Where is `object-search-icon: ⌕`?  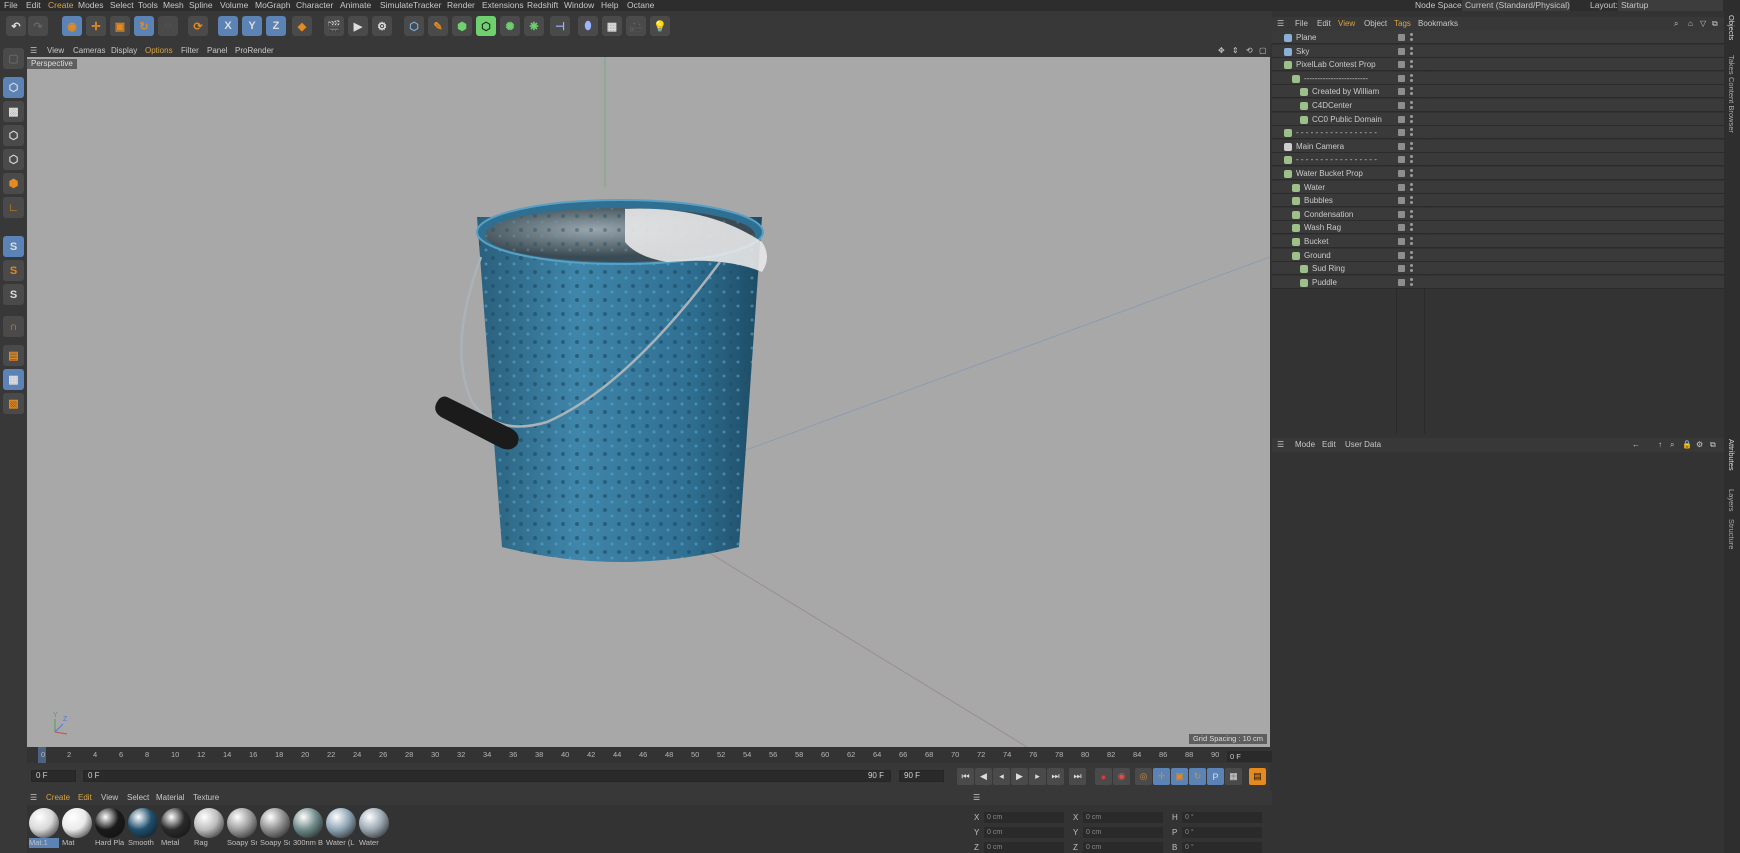 object-search-icon: ⌕ is located at coordinates (1676, 23).